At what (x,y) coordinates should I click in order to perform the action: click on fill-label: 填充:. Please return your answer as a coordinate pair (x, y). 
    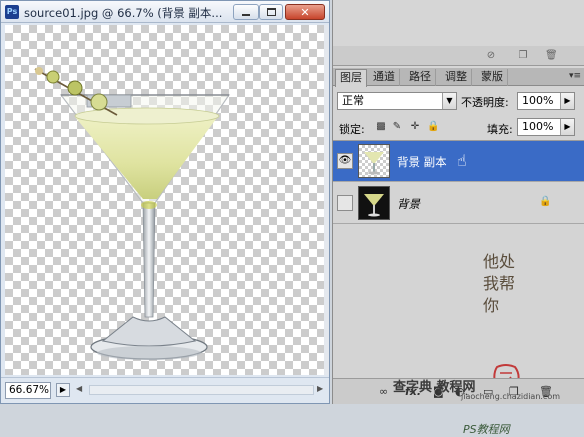
    Looking at the image, I should click on (500, 129).